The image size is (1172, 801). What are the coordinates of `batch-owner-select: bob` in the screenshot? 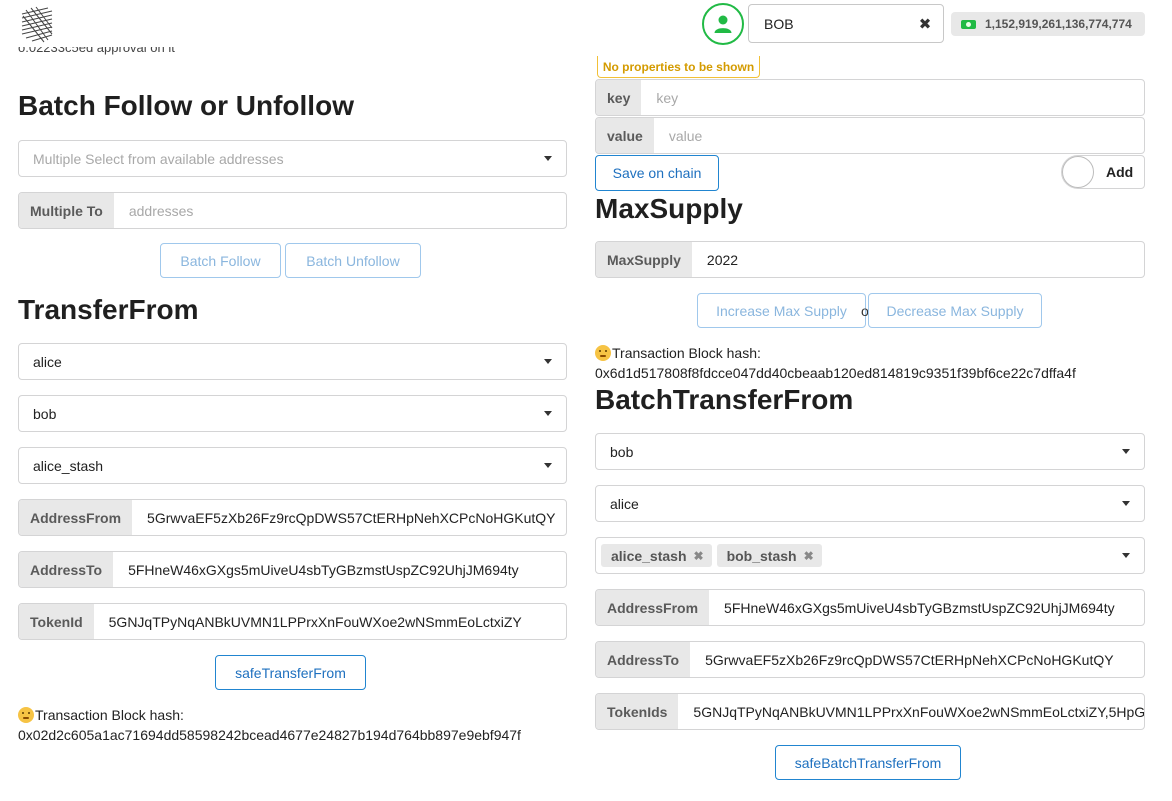 It's located at (870, 451).